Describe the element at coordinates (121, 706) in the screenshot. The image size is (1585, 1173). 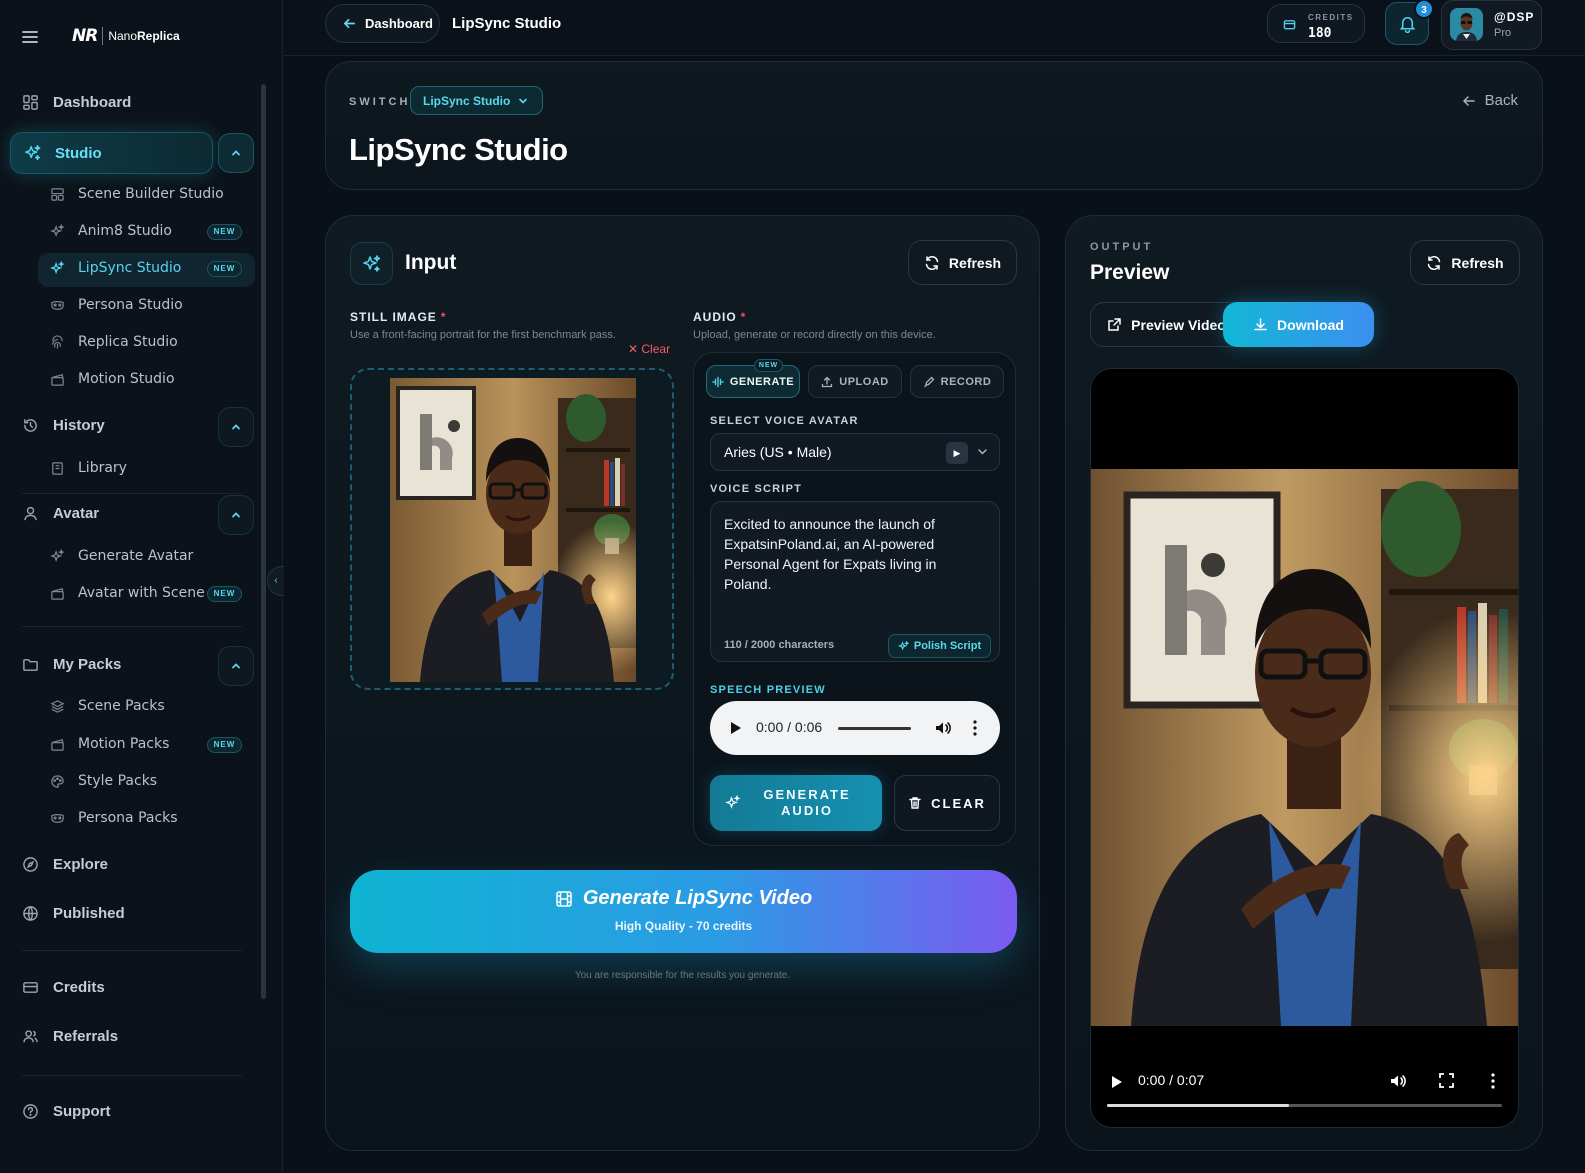
I see `sidebar-item-label: Scene Packs` at that location.